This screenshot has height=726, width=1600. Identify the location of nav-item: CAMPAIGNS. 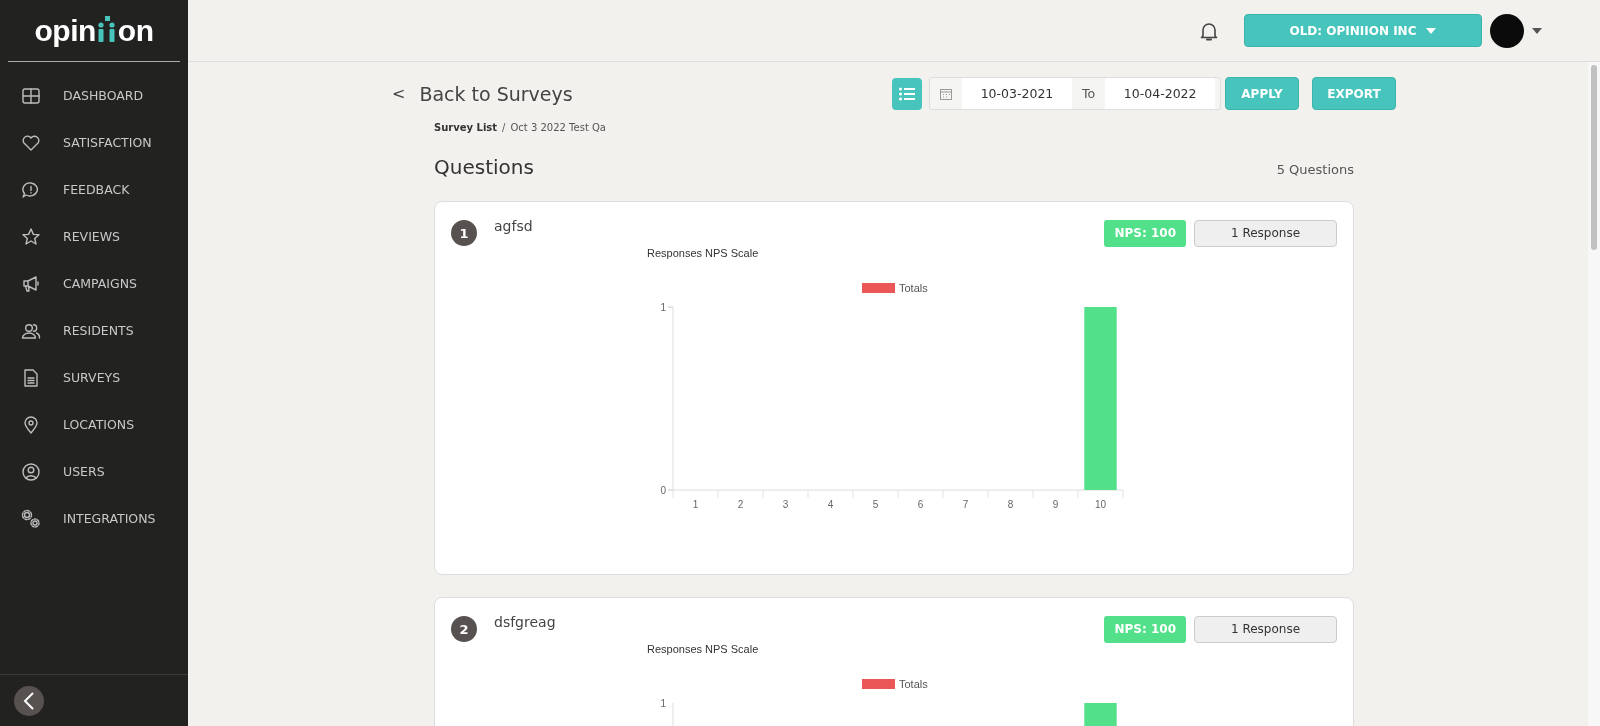
(94, 283).